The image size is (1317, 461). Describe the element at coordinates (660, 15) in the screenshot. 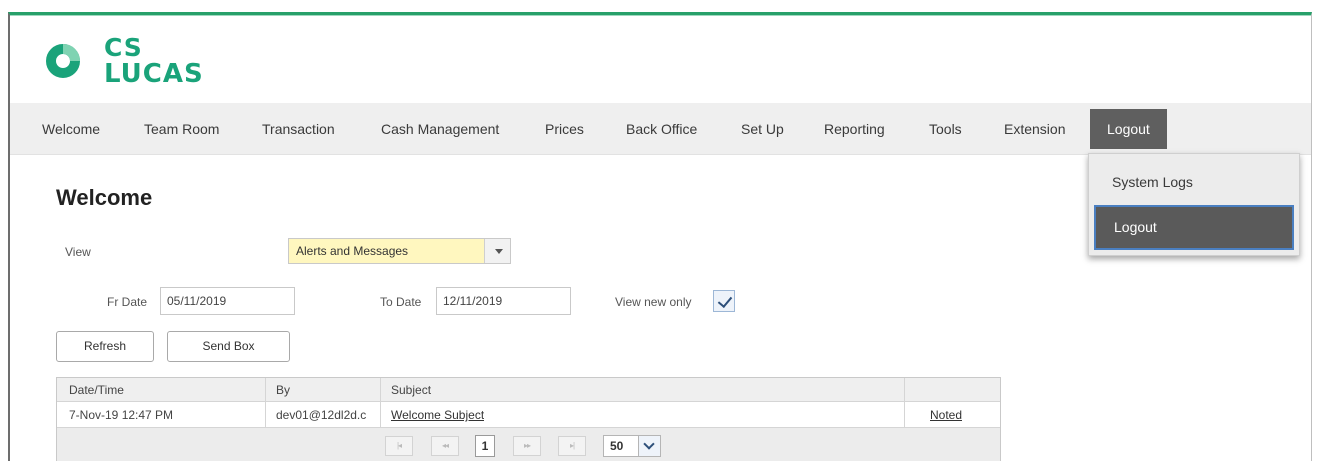

I see `top-accent-bar` at that location.